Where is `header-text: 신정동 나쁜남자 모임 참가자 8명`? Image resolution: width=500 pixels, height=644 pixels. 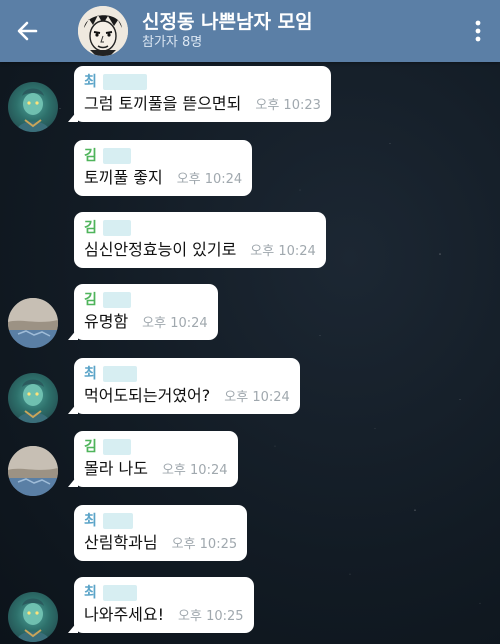 header-text: 신정동 나쁜남자 모임 참가자 8명 is located at coordinates (299, 31).